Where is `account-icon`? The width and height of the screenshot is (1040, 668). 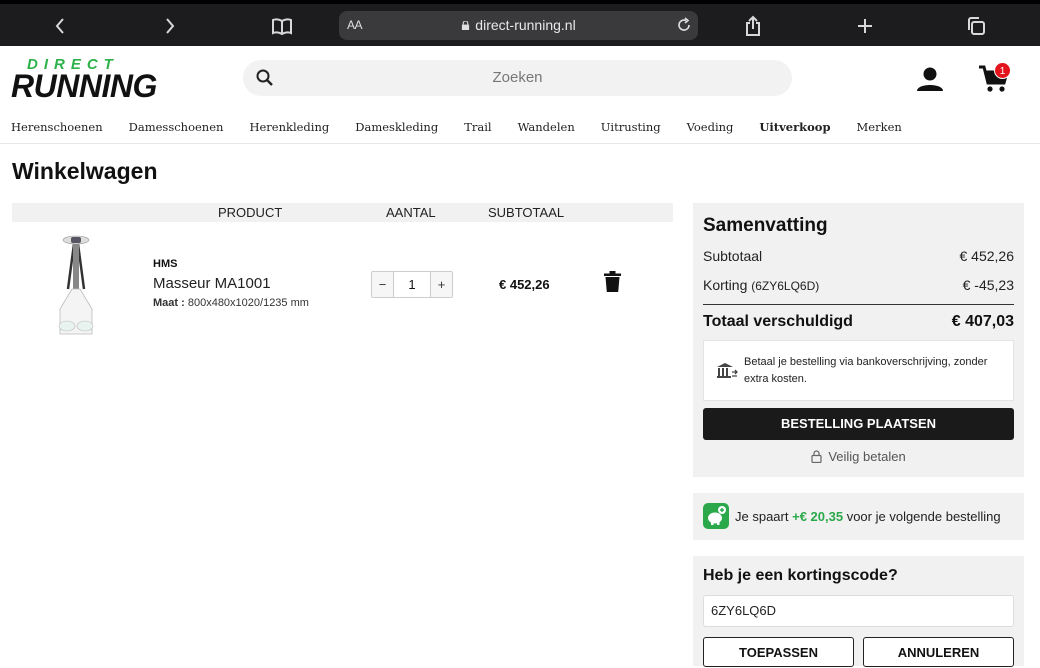
account-icon is located at coordinates (930, 79).